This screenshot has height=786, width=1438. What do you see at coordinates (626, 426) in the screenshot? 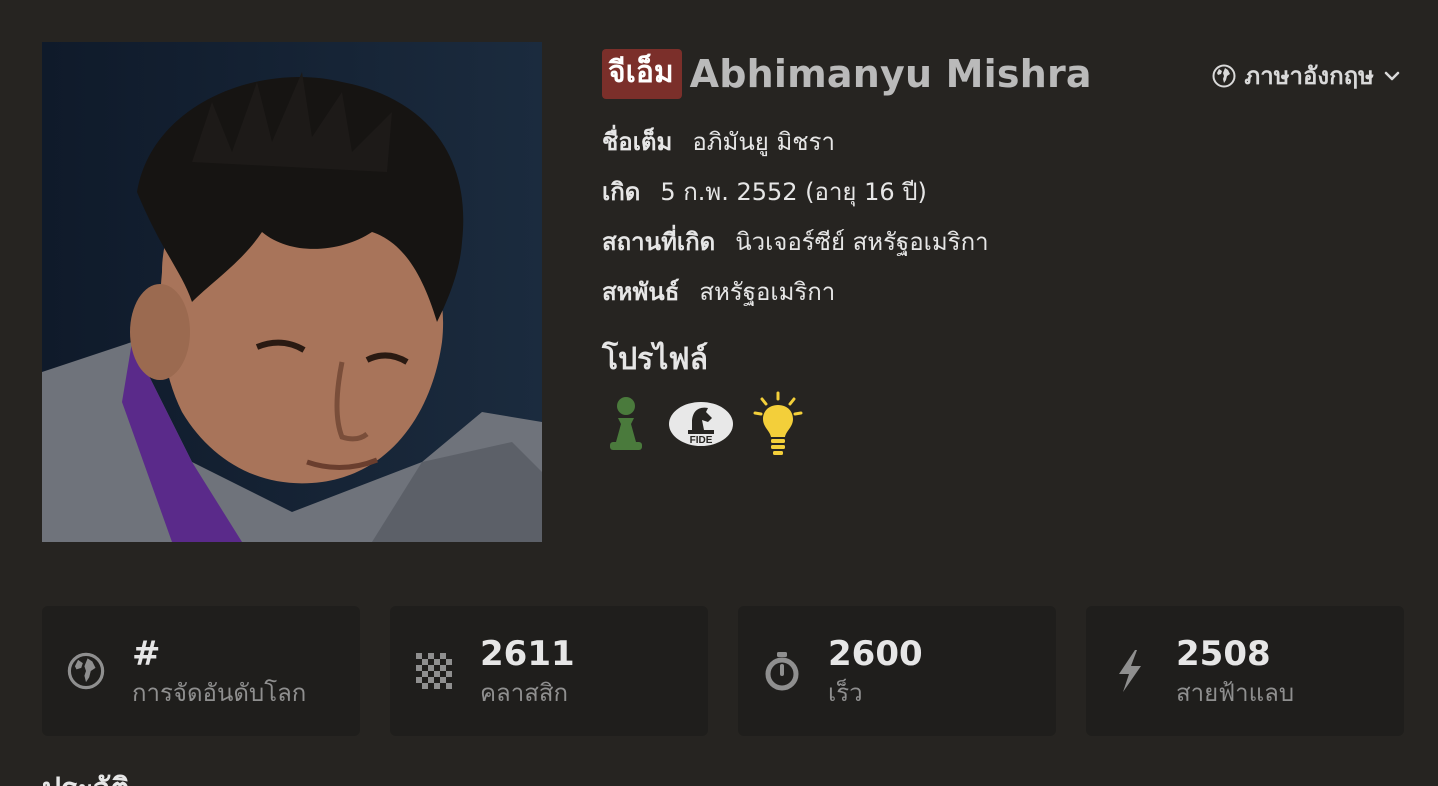
I see `chess-pawn-icon` at bounding box center [626, 426].